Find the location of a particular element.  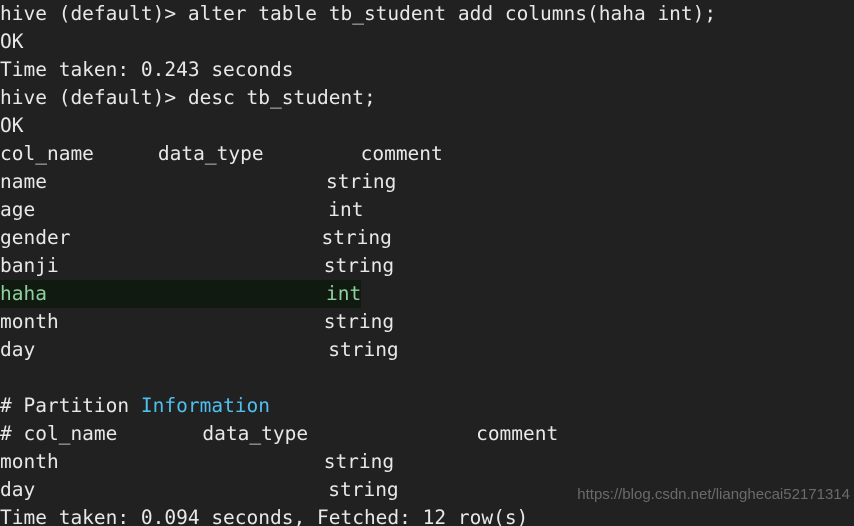

cell-col-name: age is located at coordinates (18, 209).